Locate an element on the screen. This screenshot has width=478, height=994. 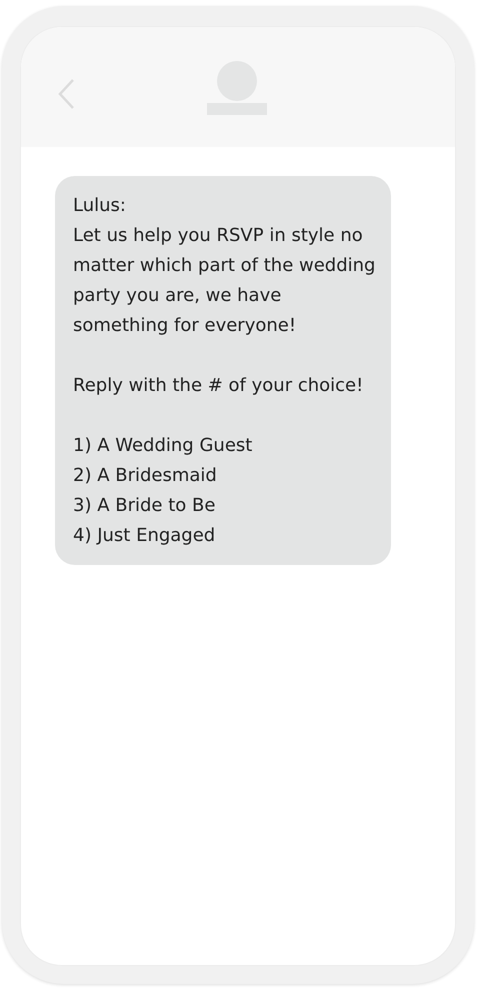
sender-name: Lulus: is located at coordinates (100, 206).